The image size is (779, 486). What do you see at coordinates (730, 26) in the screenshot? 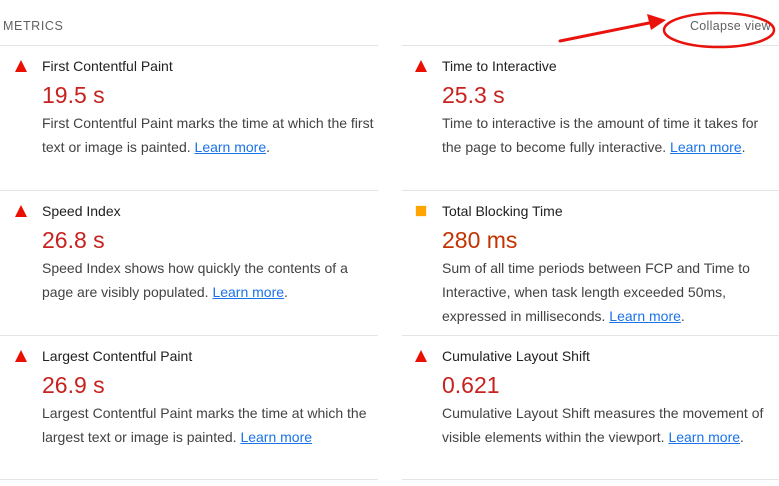
I see `collapse-view-button: Collapse view` at bounding box center [730, 26].